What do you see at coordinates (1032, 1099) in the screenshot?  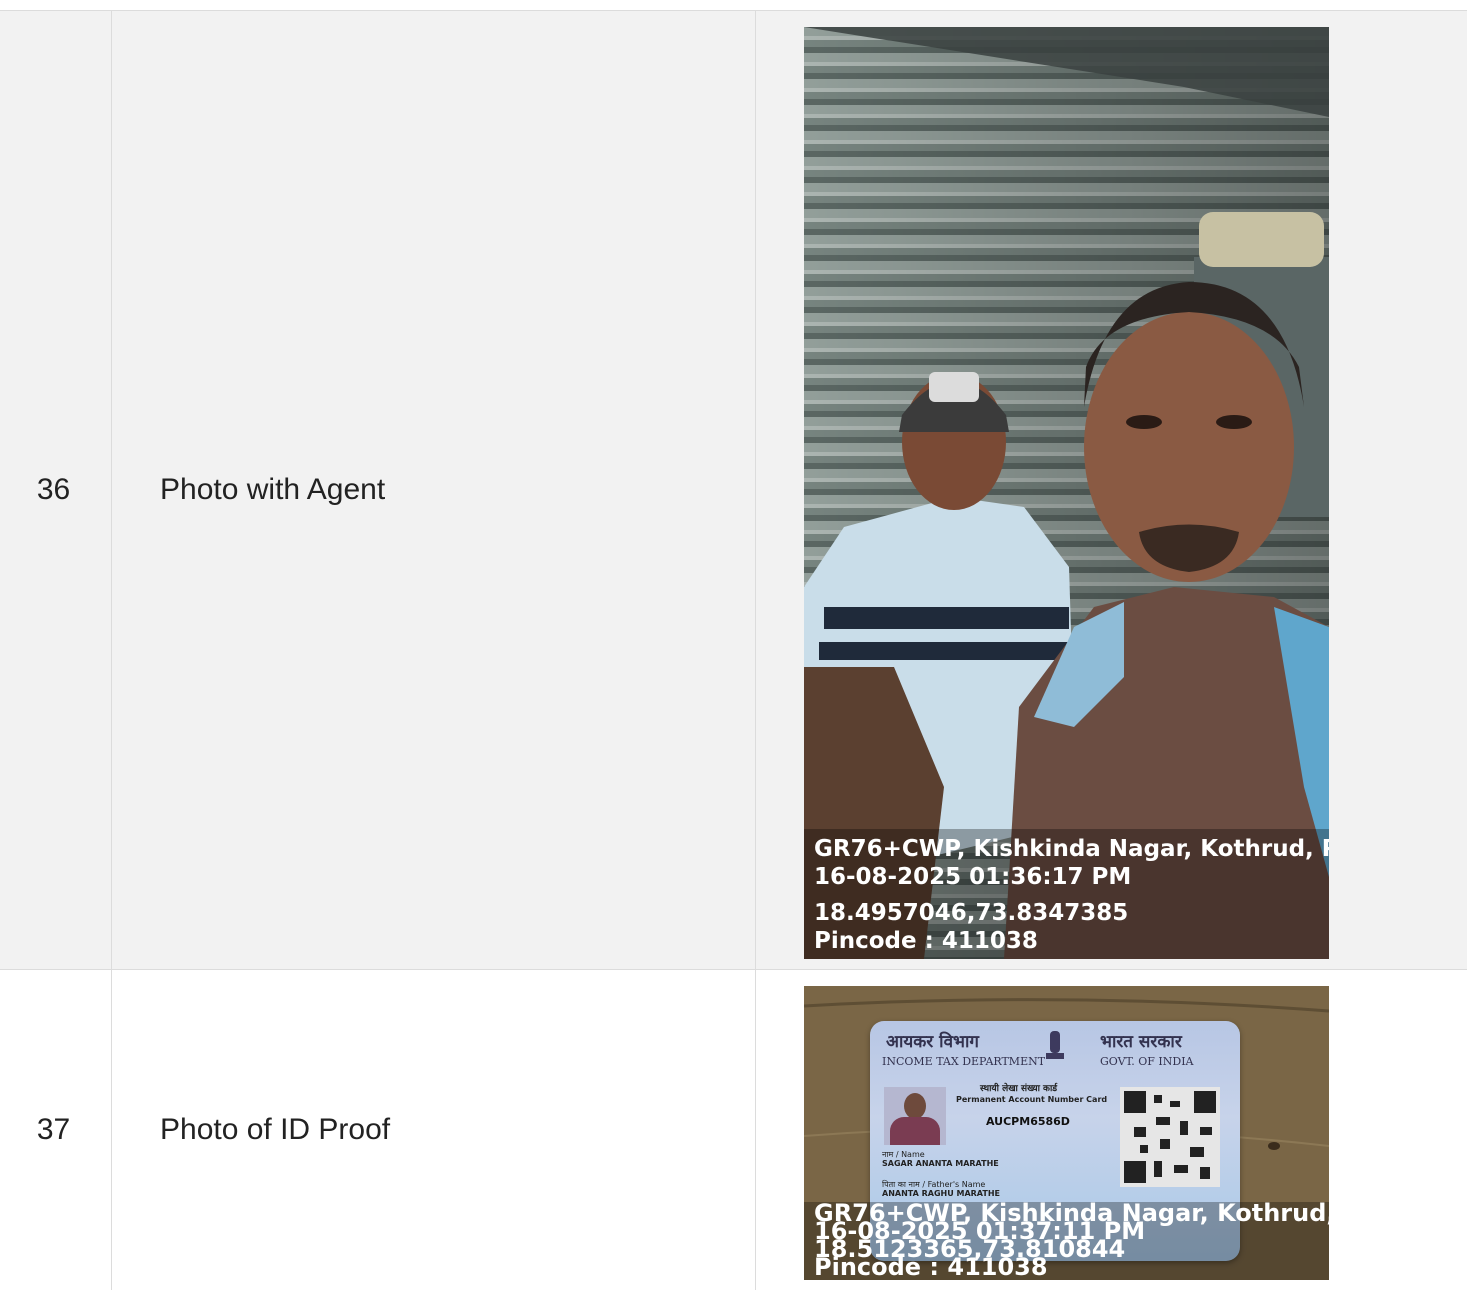 I see `pan-title-english: Permanent Account Number Card` at bounding box center [1032, 1099].